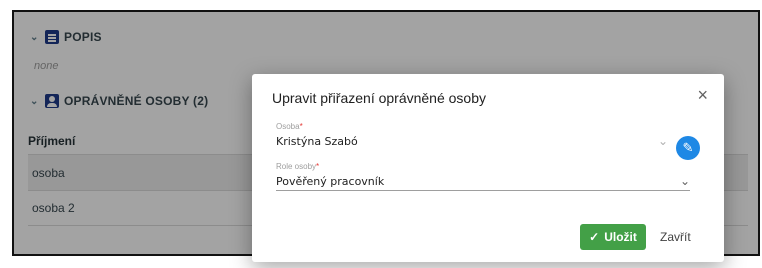 The width and height of the screenshot is (762, 268). Describe the element at coordinates (330, 181) in the screenshot. I see `role-value: Pověřený pracovník` at that location.